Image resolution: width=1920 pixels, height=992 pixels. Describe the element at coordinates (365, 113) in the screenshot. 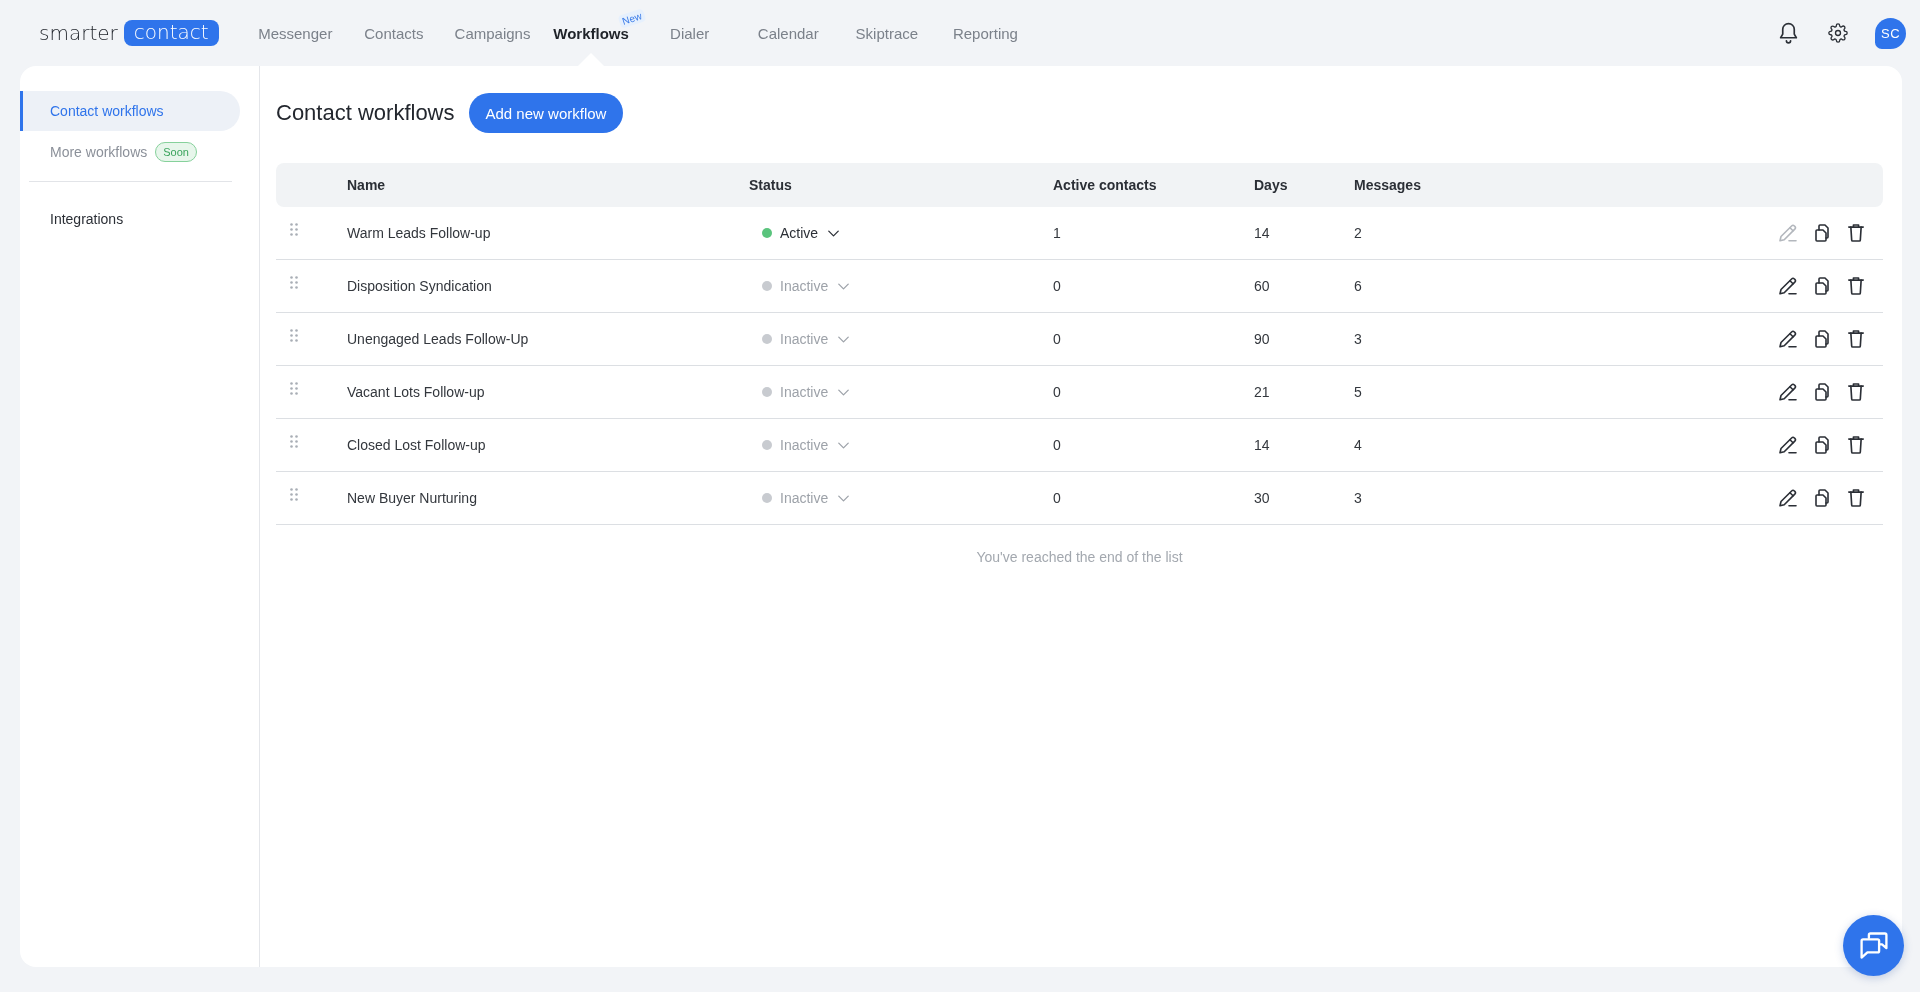

I see `page-title: Contact workflows` at that location.